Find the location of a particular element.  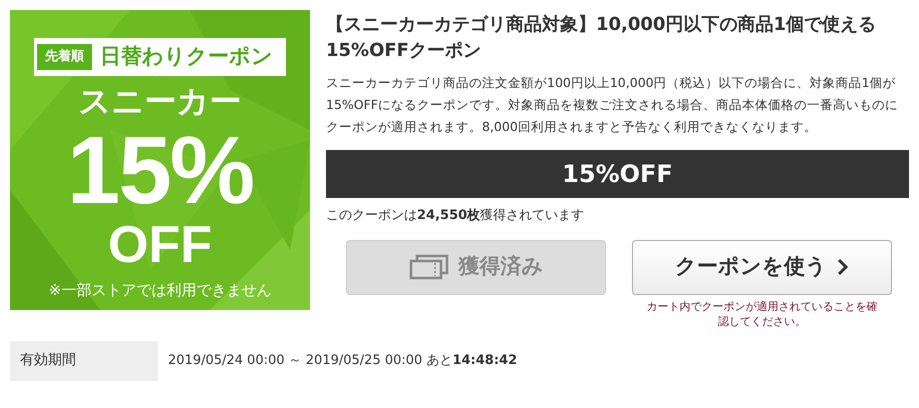

category-text: スニーカー is located at coordinates (160, 101).